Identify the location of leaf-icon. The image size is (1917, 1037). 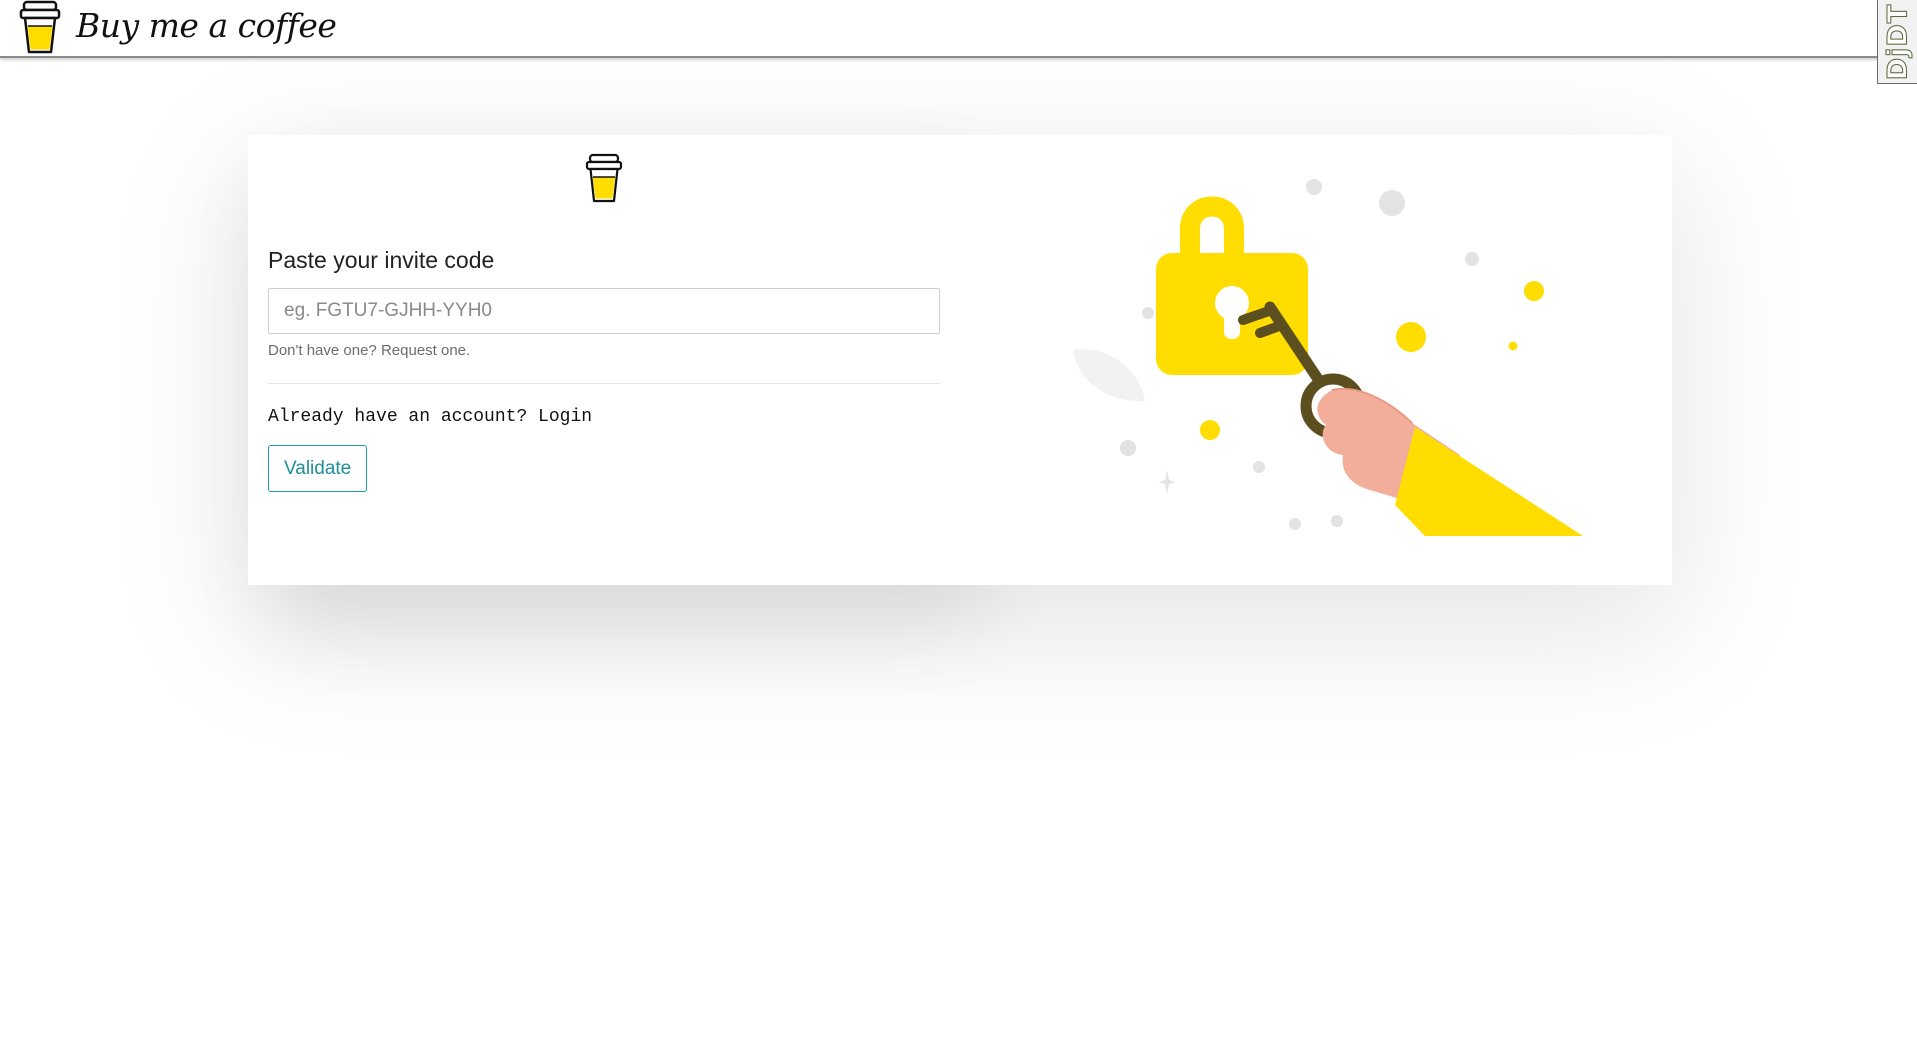
(1109, 375).